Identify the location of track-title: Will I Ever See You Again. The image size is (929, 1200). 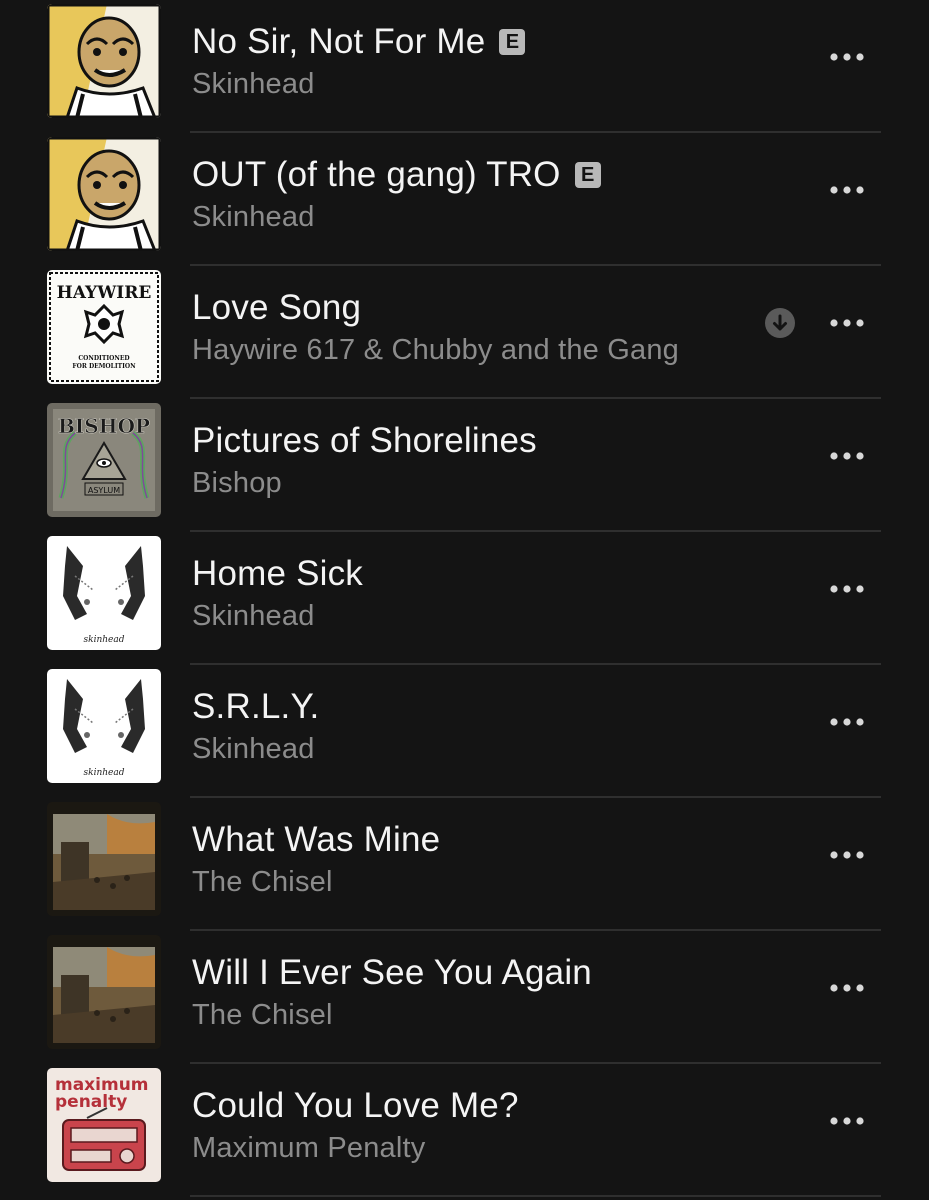
(392, 972).